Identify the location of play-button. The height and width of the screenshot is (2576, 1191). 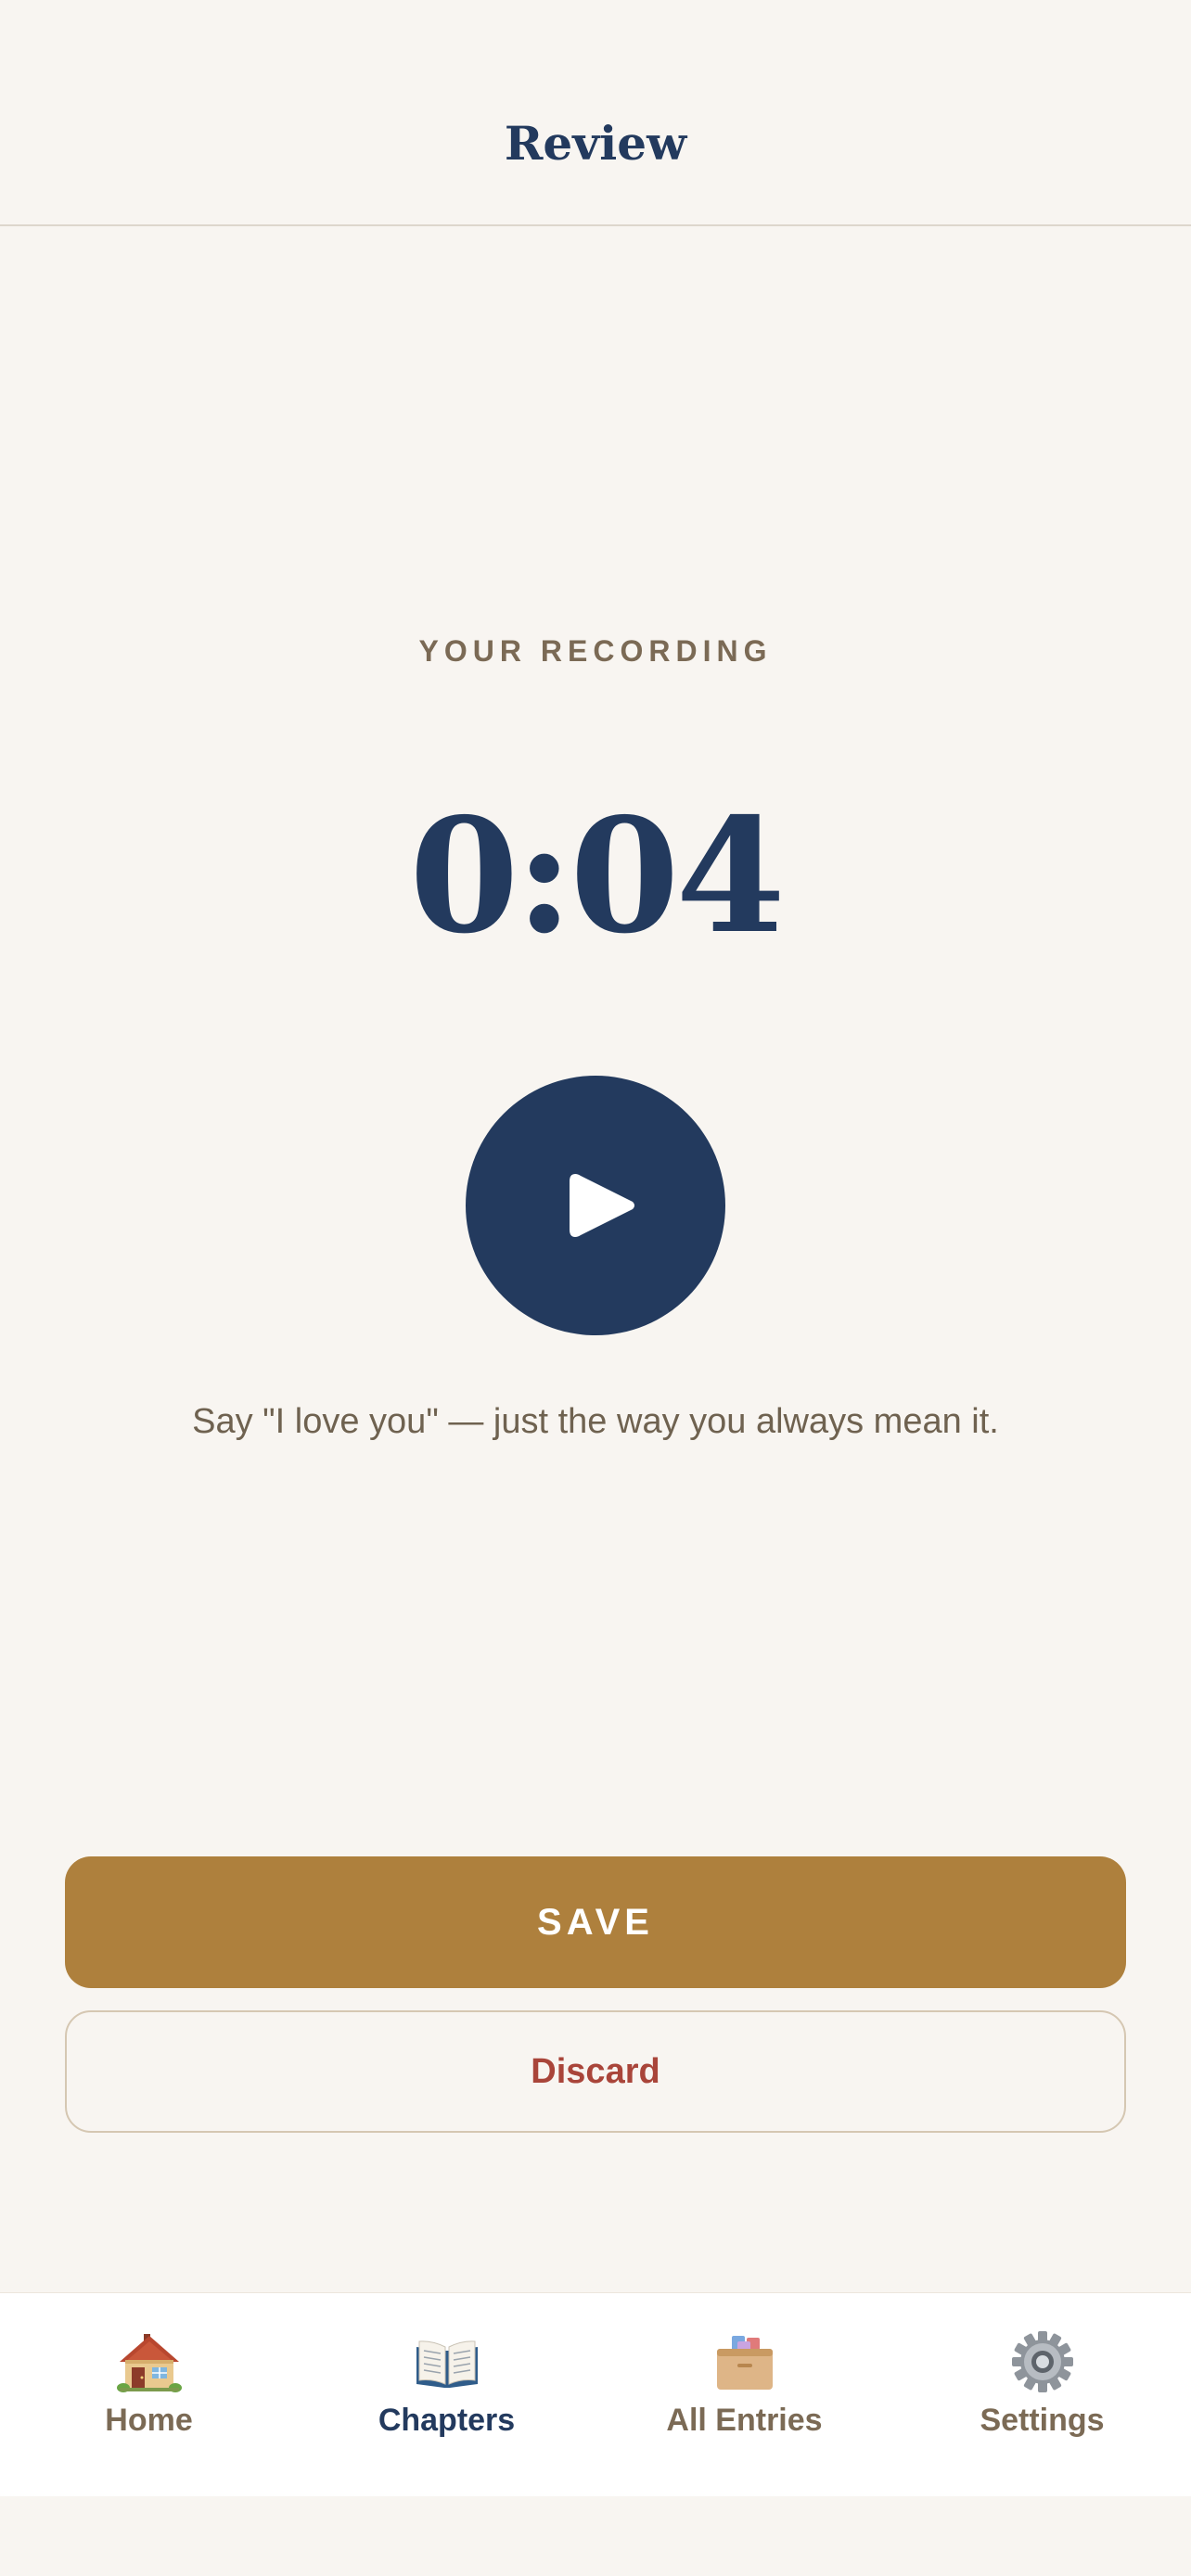
(595, 1205).